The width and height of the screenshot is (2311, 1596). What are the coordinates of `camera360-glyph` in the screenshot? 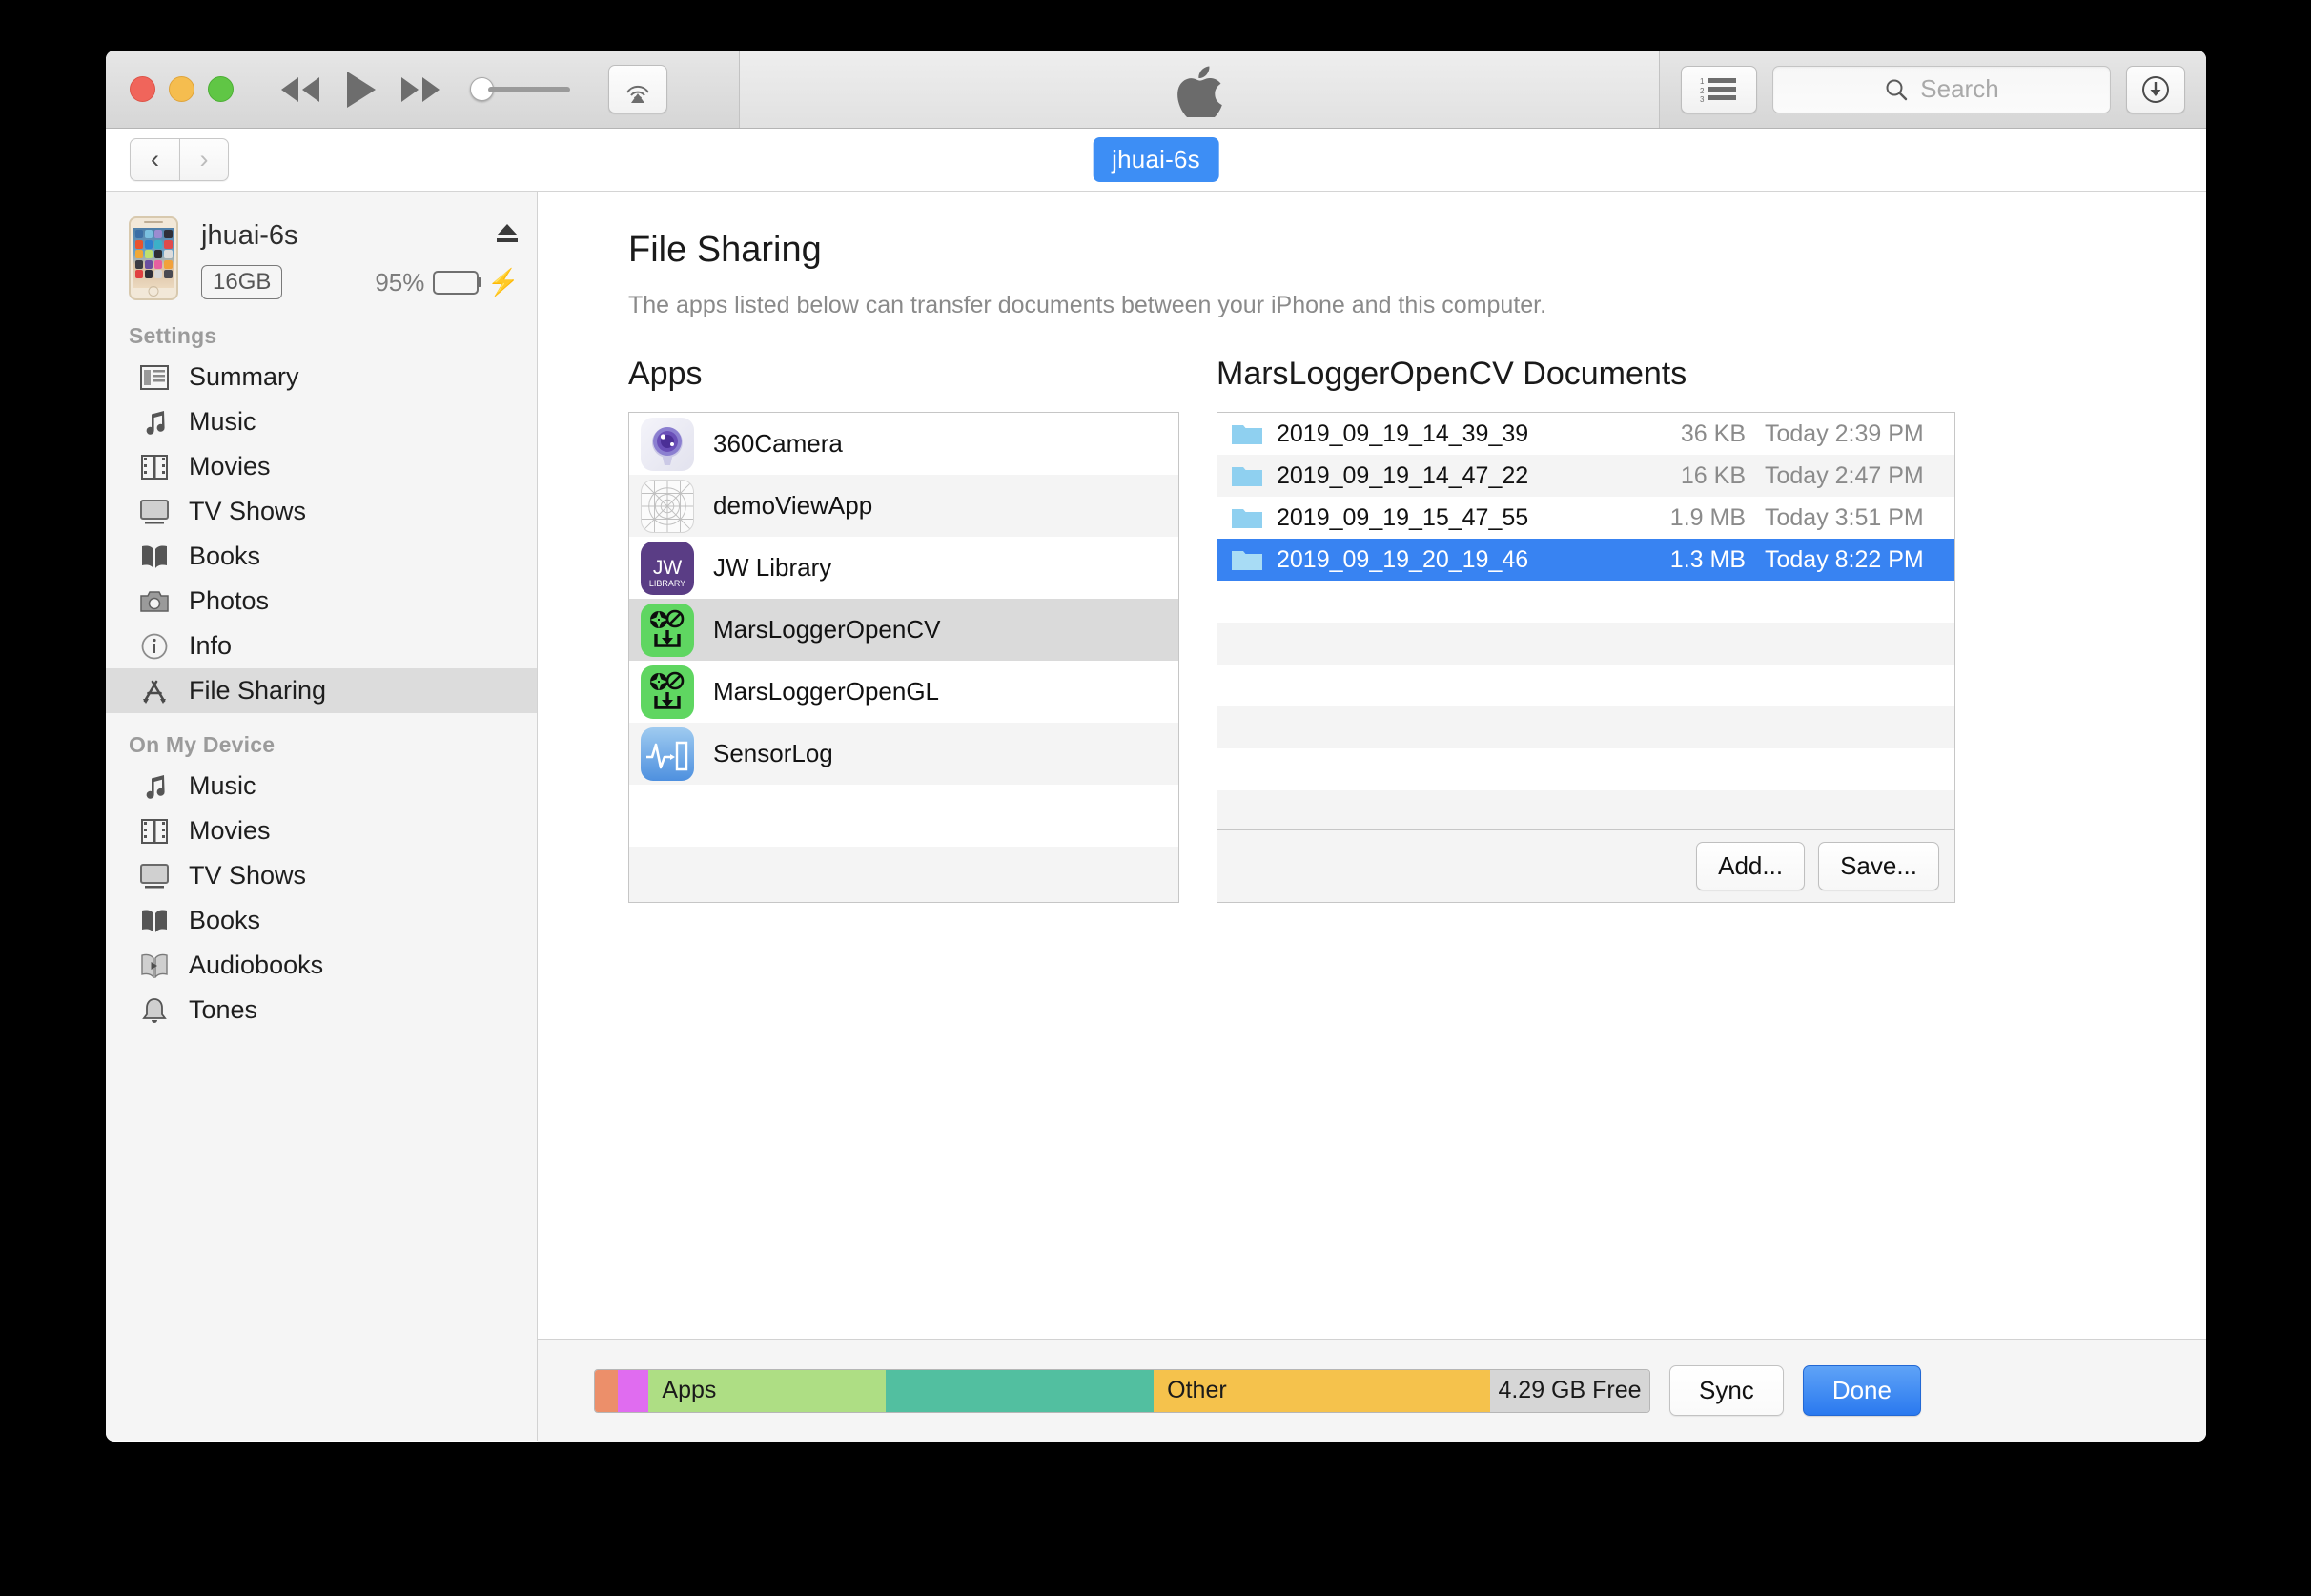 It's located at (667, 445).